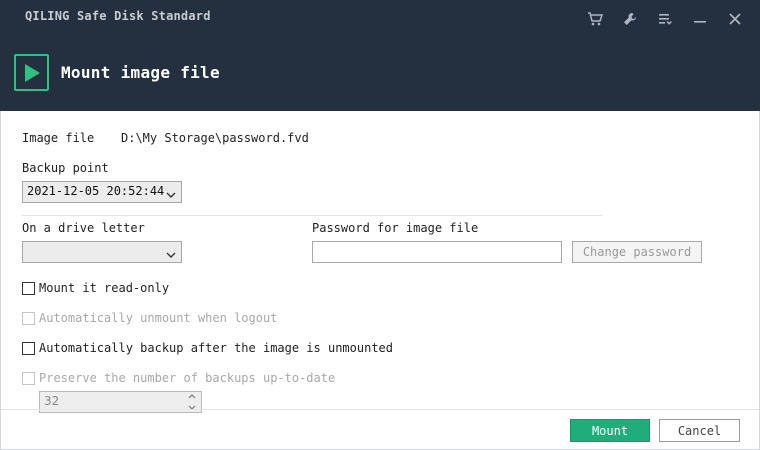 The image size is (760, 450). Describe the element at coordinates (31, 72) in the screenshot. I see `play-icon` at that location.